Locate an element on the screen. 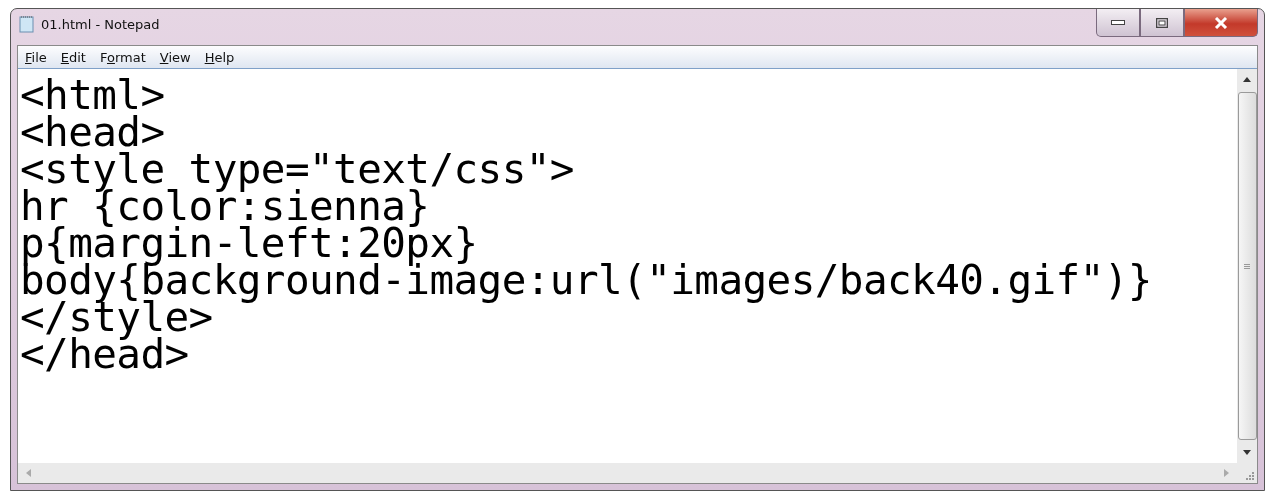  scroll-left-icon is located at coordinates (28, 473).